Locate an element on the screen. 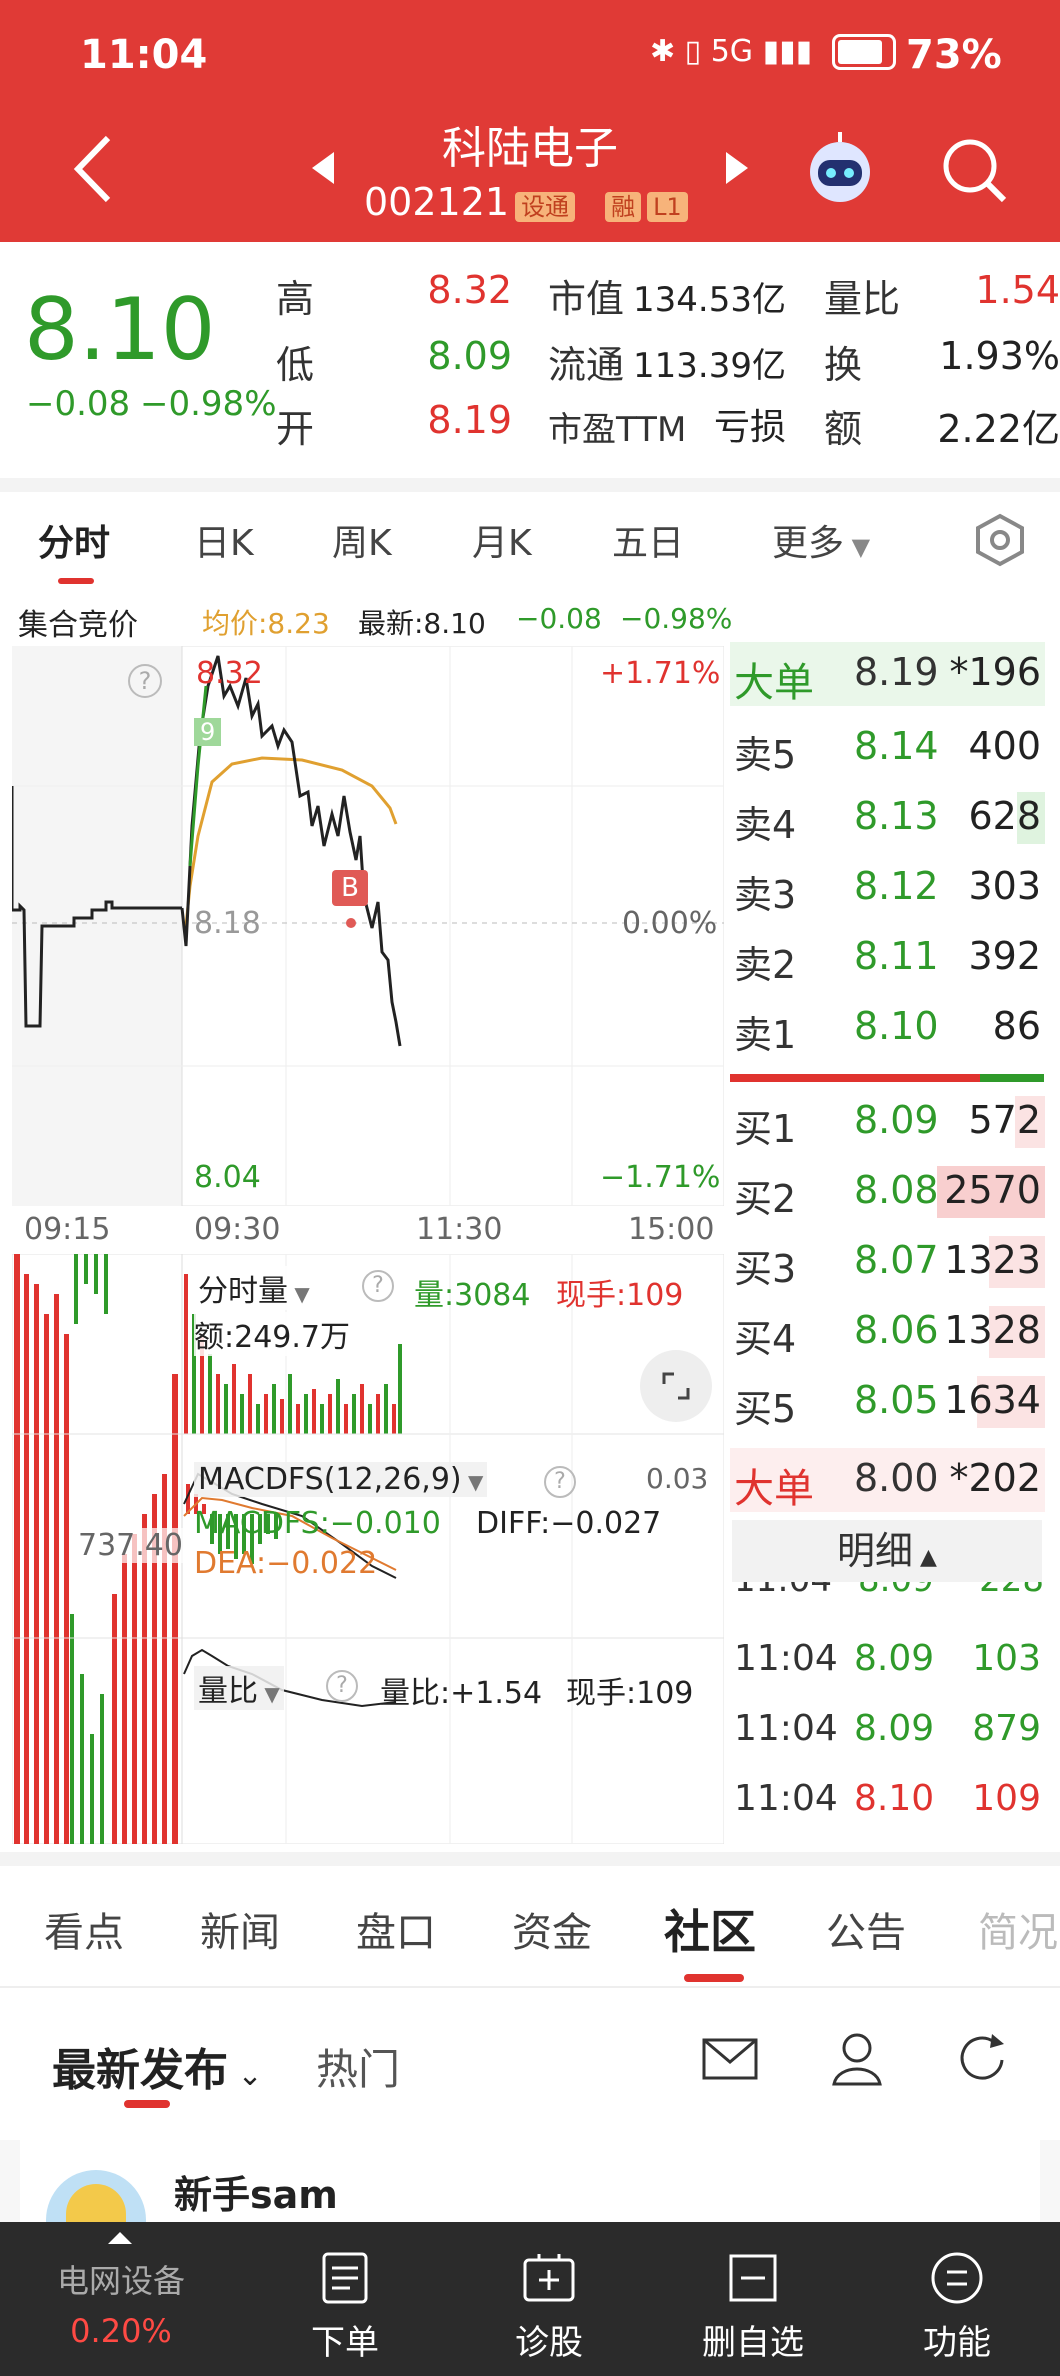  chart-top-pct: +1.71% is located at coordinates (660, 673).